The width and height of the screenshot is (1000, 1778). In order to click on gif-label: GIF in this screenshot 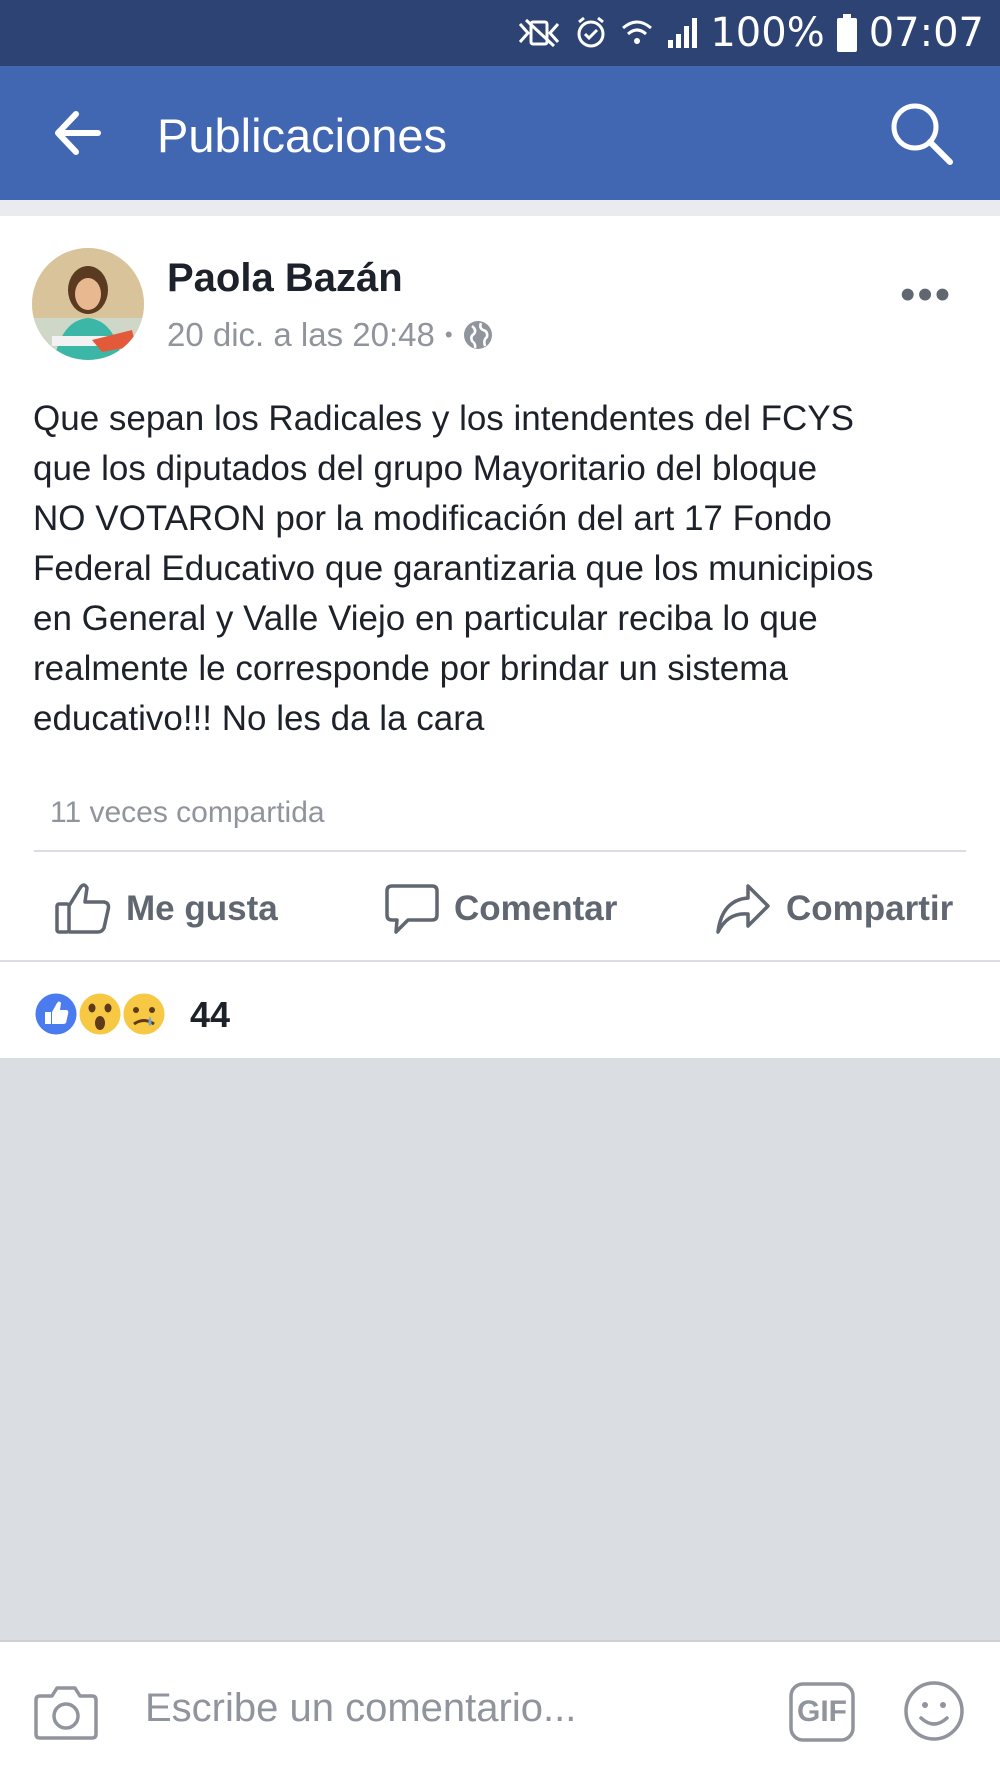, I will do `click(822, 1711)`.